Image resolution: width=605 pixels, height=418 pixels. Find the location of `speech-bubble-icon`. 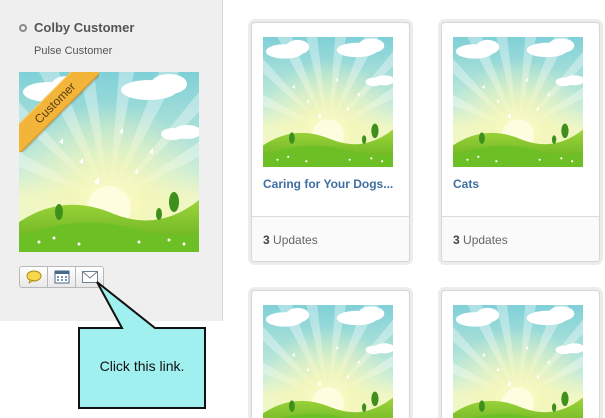

speech-bubble-icon is located at coordinates (33, 277).